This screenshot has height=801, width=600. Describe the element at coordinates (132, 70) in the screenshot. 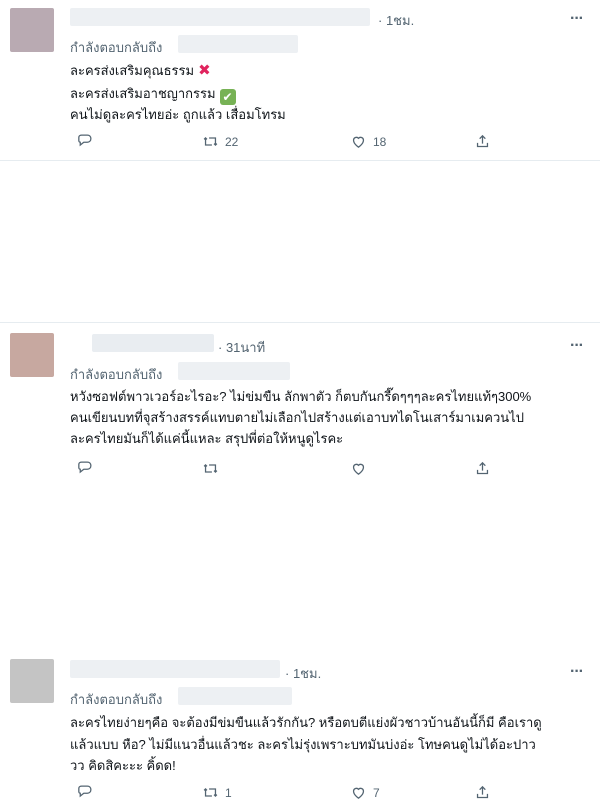

I see `line-text: ละครส่งเสริมคุณธรรม` at that location.